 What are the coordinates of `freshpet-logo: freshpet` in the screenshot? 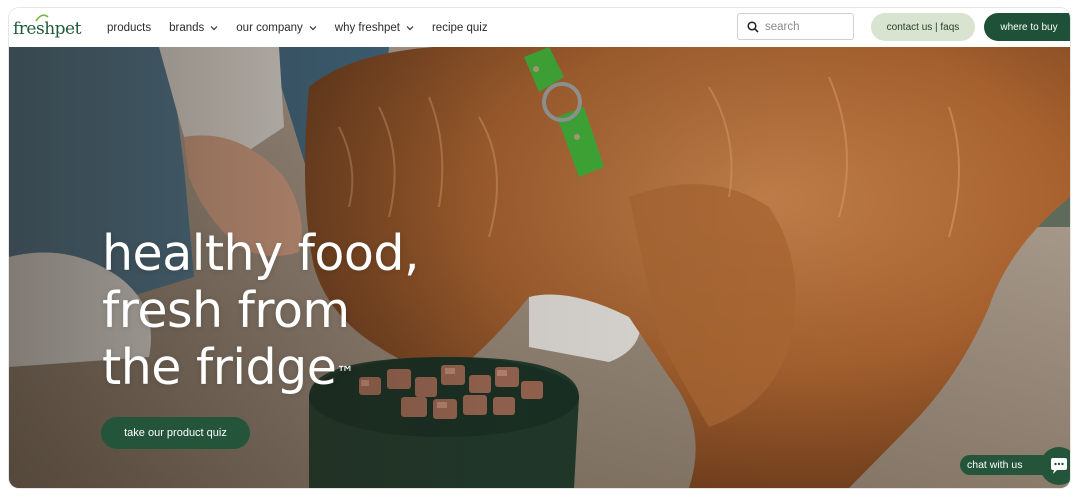 It's located at (47, 27).